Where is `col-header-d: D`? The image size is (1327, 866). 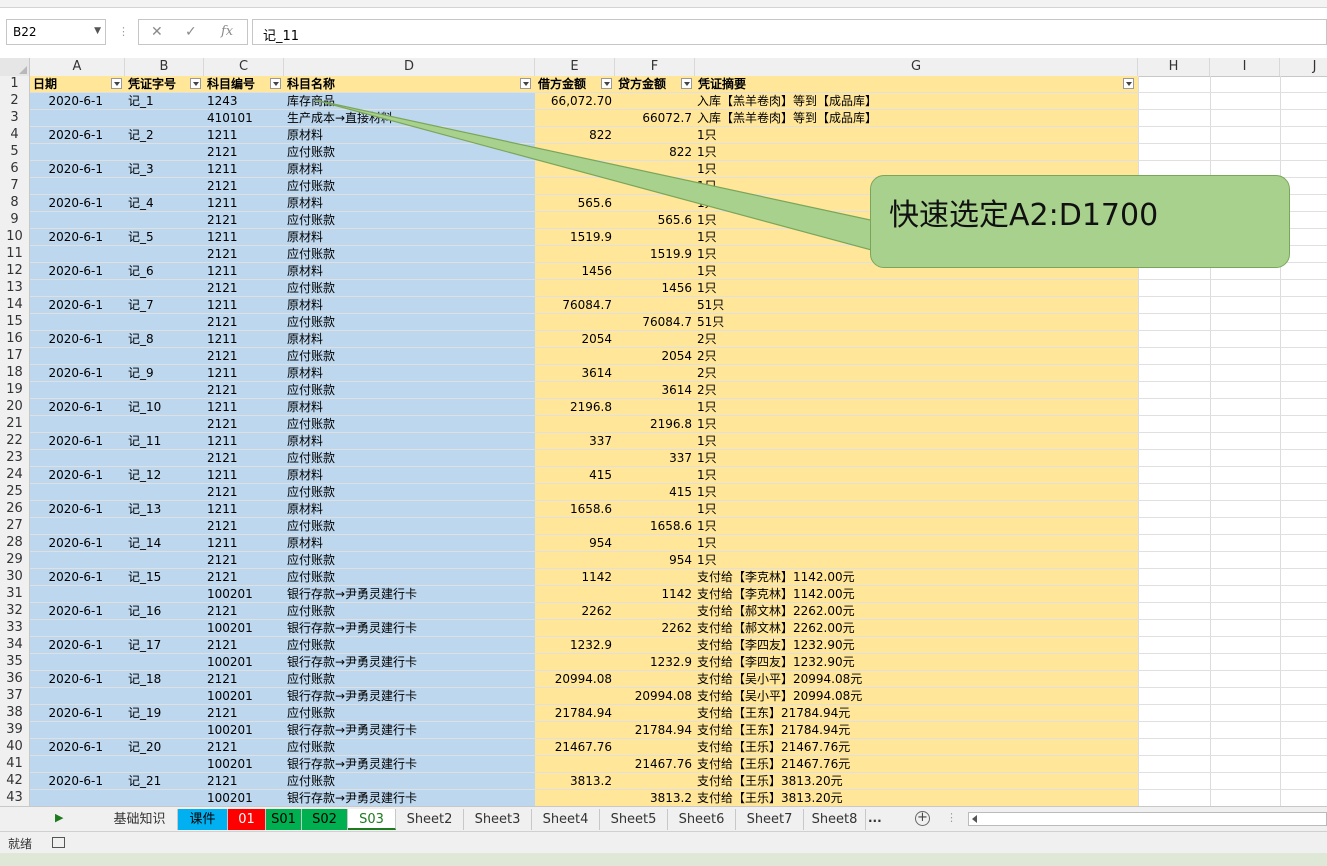 col-header-d: D is located at coordinates (409, 67).